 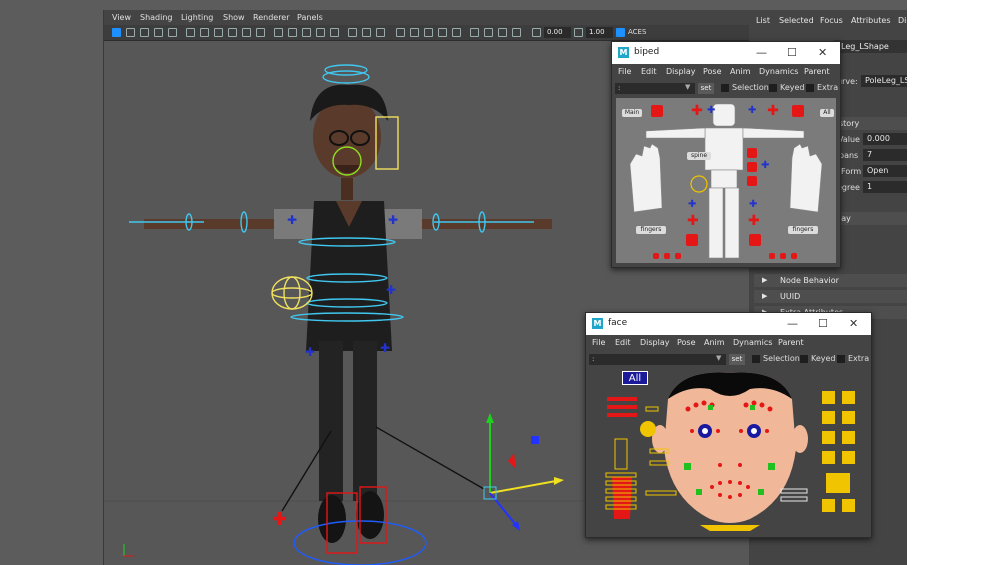 I want to click on color-management-icon, so click(x=620, y=32).